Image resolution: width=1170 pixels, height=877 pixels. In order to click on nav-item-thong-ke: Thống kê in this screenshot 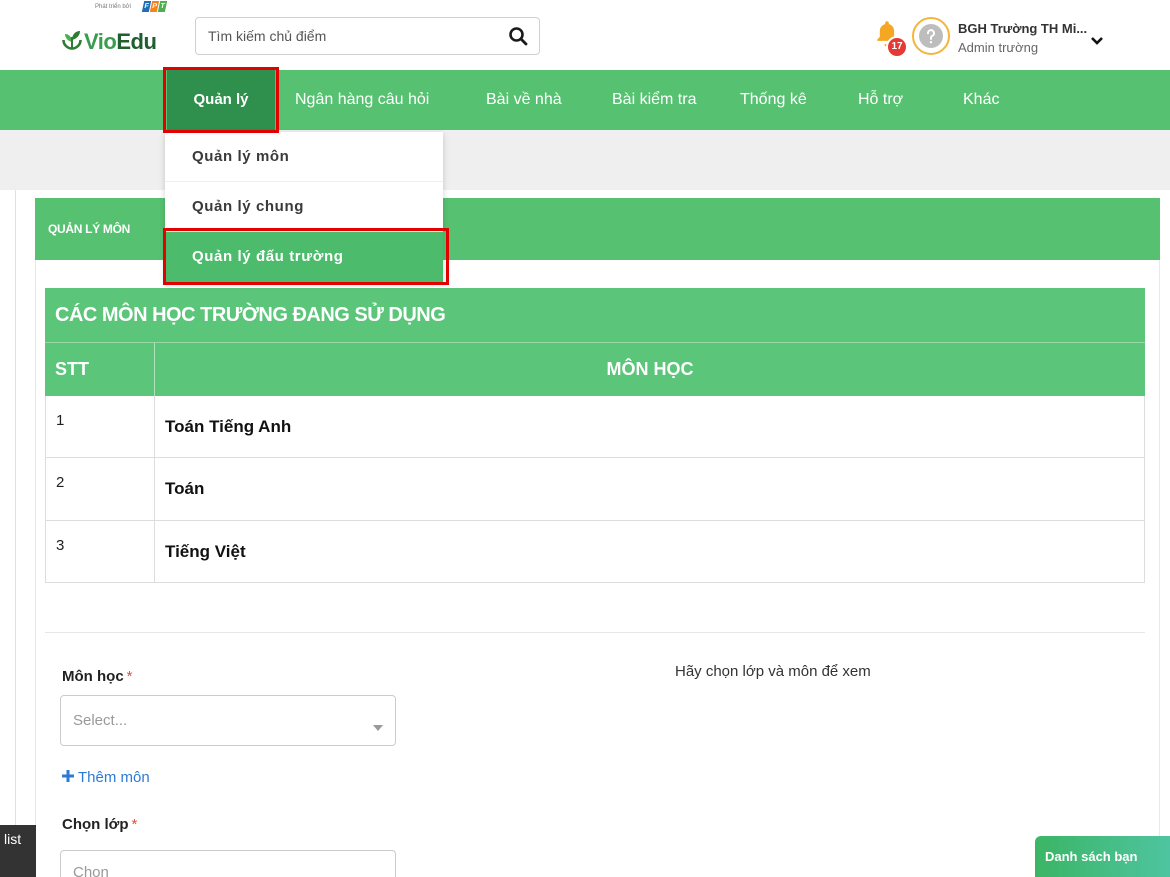, I will do `click(773, 100)`.